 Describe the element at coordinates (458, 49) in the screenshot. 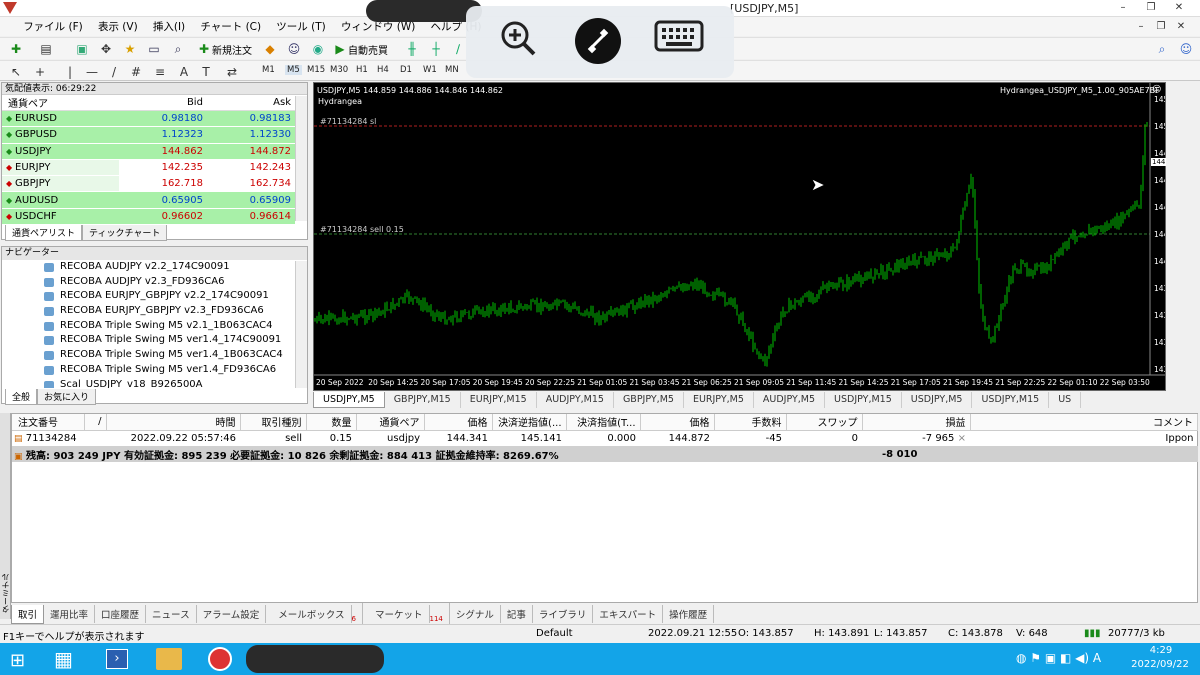

I see `line-chart-icon: ∕` at that location.